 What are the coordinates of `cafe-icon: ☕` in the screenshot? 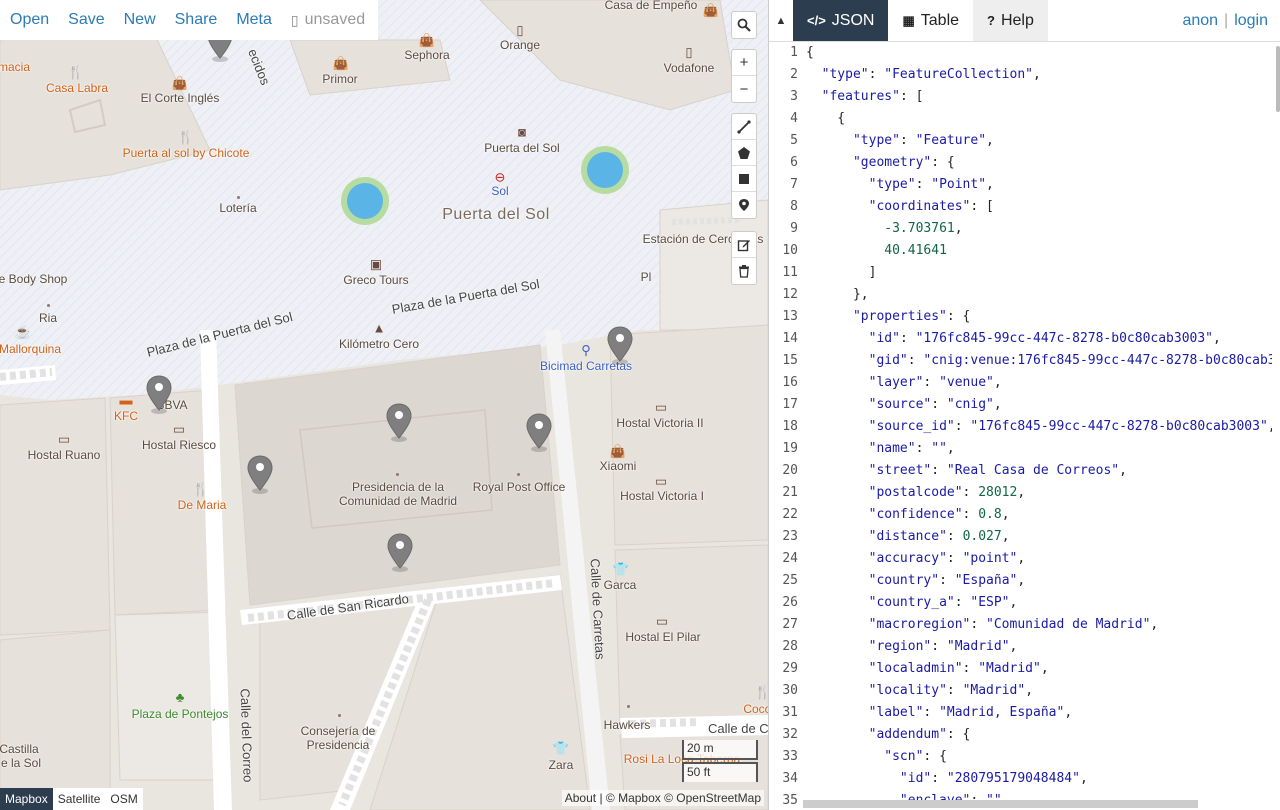 It's located at (23, 332).